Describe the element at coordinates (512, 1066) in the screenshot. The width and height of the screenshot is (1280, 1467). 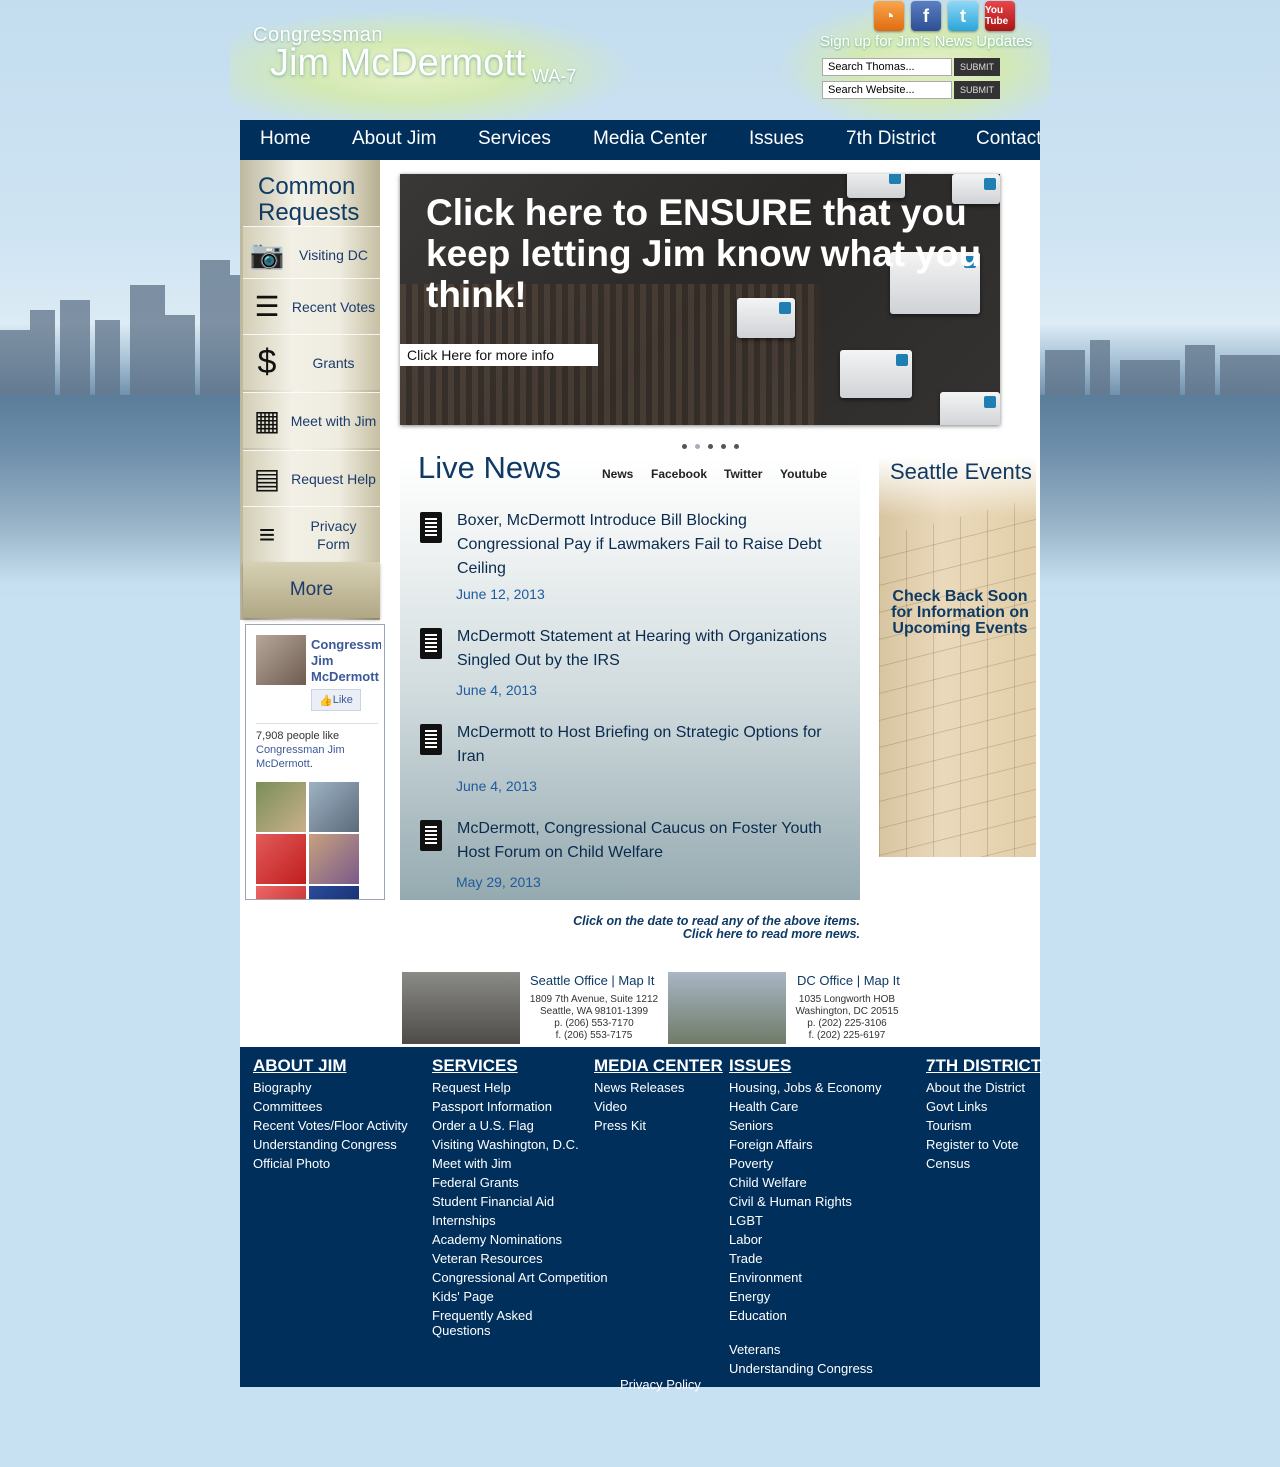
I see `footer-heading: SERVICES` at that location.